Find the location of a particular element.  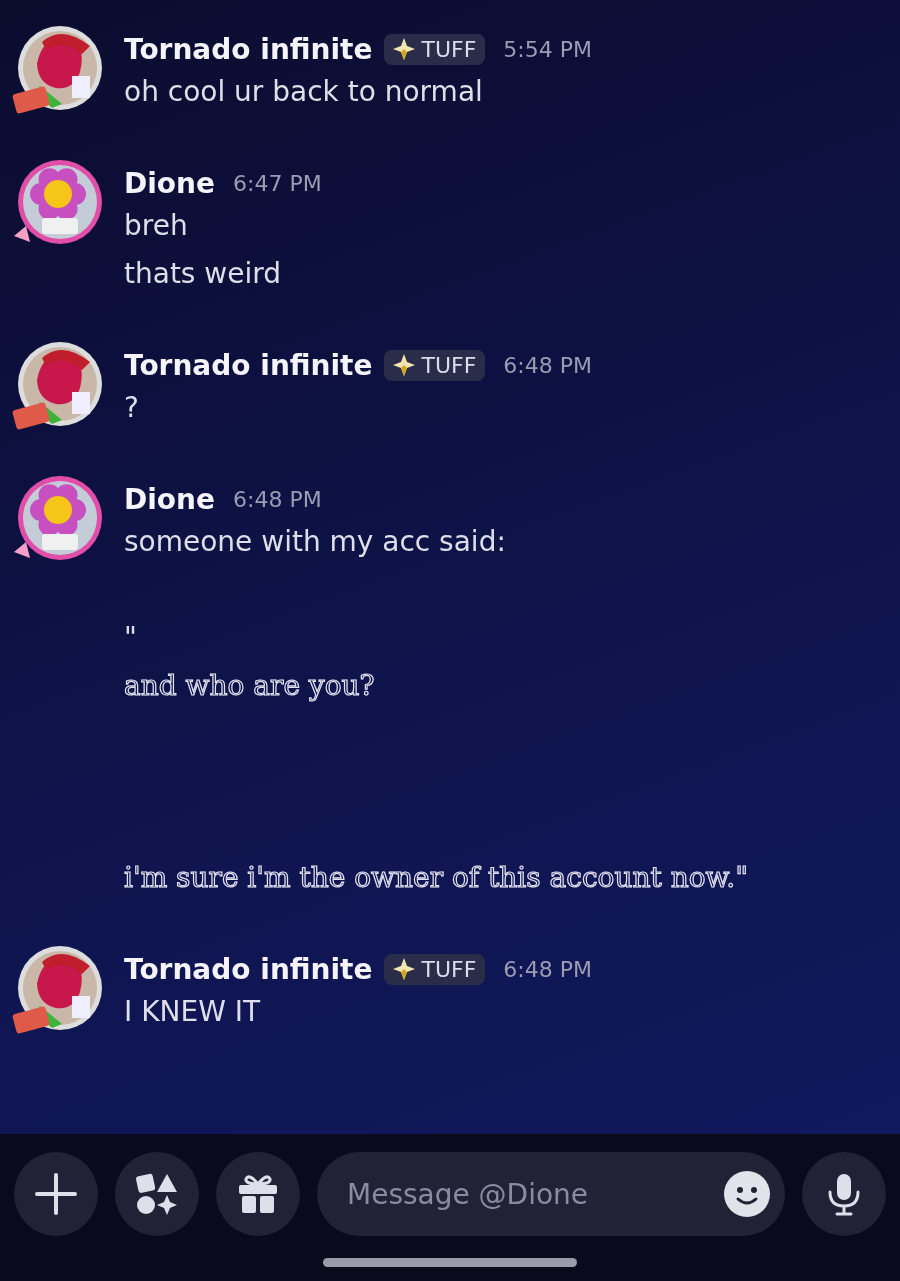

message-text: thats weird is located at coordinates (203, 274).